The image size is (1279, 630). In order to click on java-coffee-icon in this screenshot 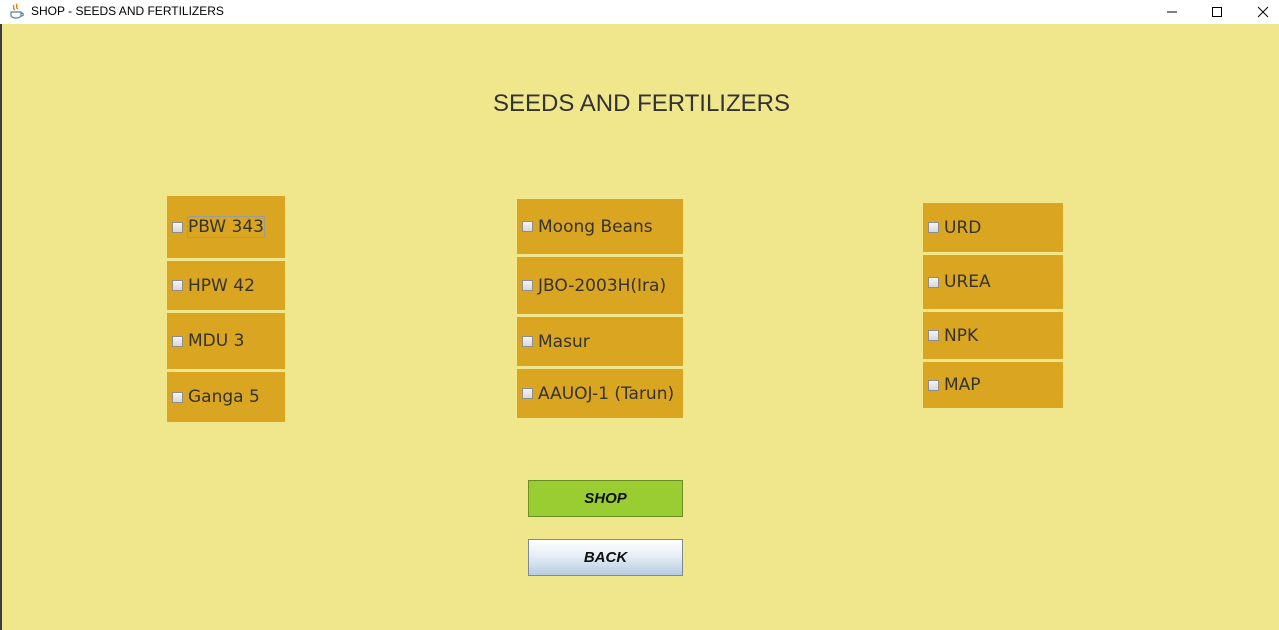, I will do `click(17, 11)`.